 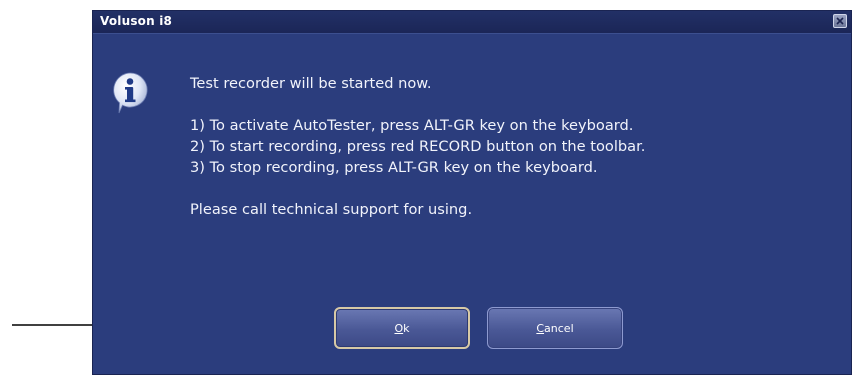 I want to click on dialog-titlebar: Voluson i8, so click(x=472, y=22).